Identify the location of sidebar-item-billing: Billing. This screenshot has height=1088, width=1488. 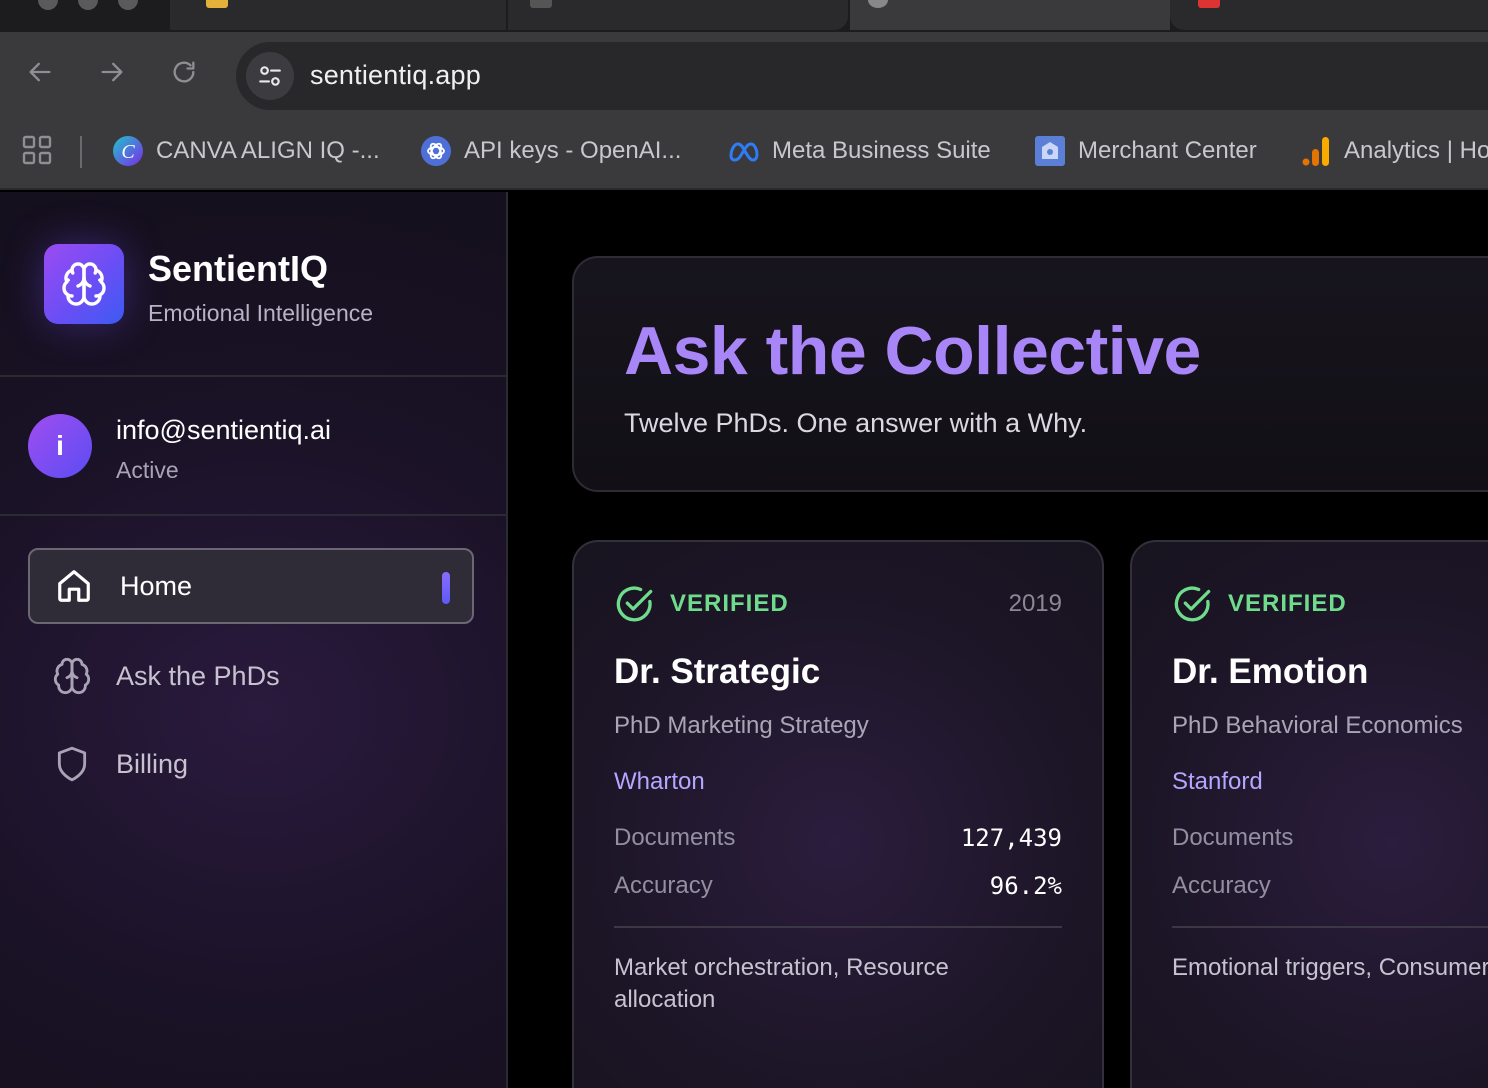
(251, 764).